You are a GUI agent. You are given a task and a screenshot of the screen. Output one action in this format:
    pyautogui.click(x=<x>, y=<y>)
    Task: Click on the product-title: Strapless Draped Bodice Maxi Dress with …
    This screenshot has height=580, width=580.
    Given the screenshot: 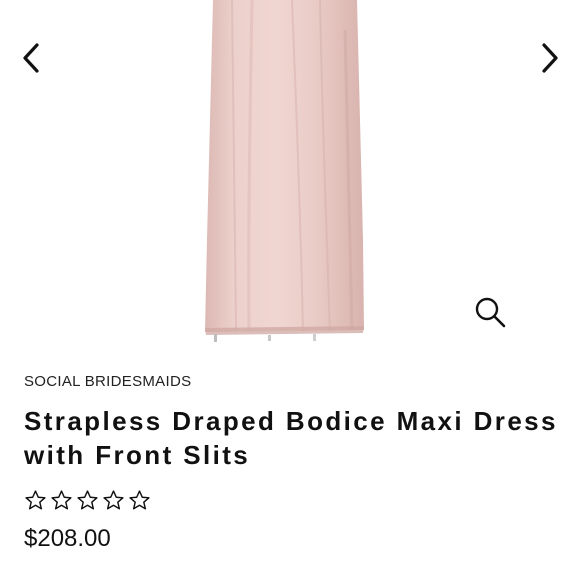 What is the action you would take?
    pyautogui.click(x=291, y=438)
    